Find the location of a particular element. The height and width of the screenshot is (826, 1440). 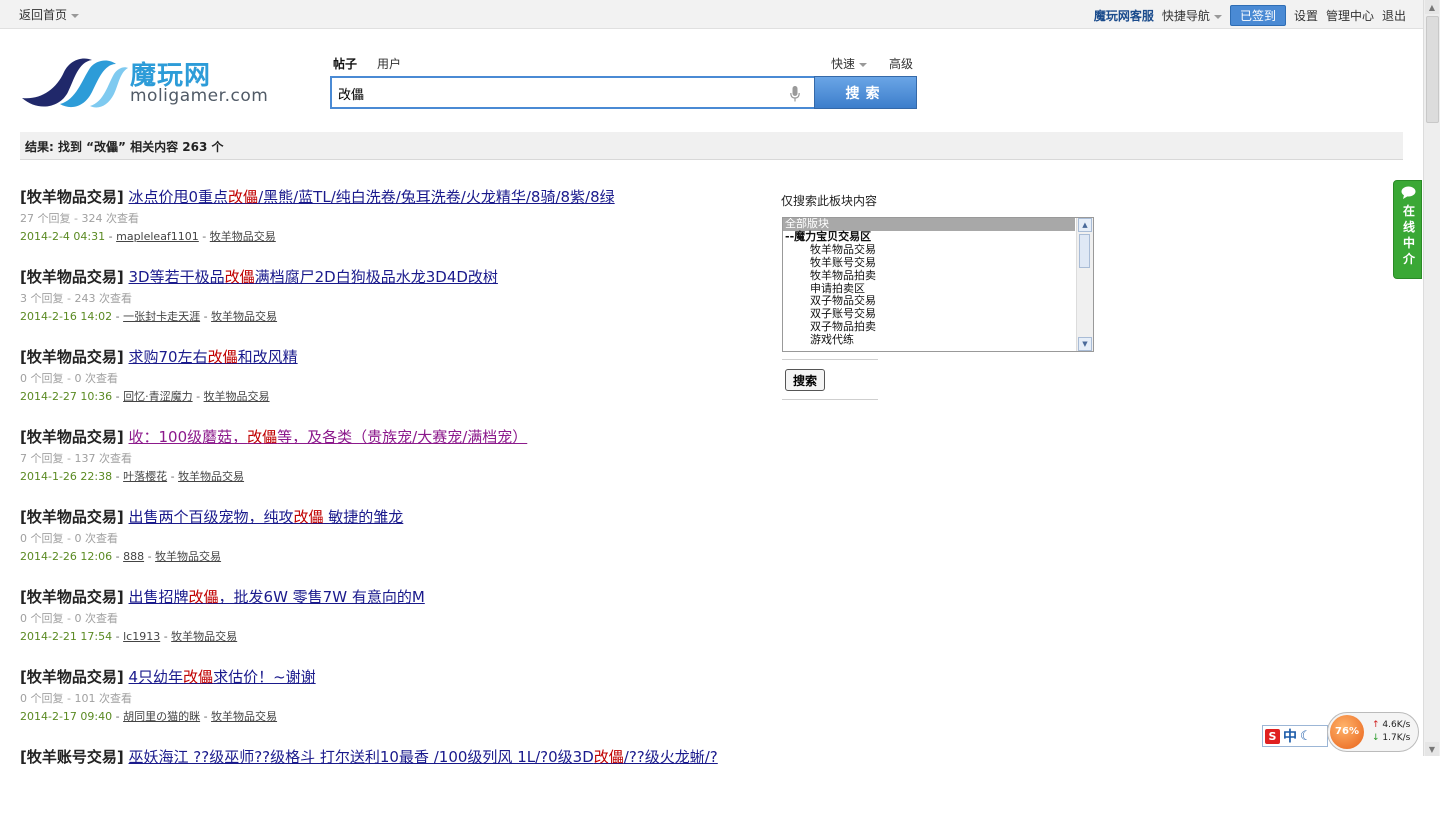

result-link: 收：100级蘑菇，改儡等，及各类（贵族宠/大赛宠/满档宠） is located at coordinates (328, 437).